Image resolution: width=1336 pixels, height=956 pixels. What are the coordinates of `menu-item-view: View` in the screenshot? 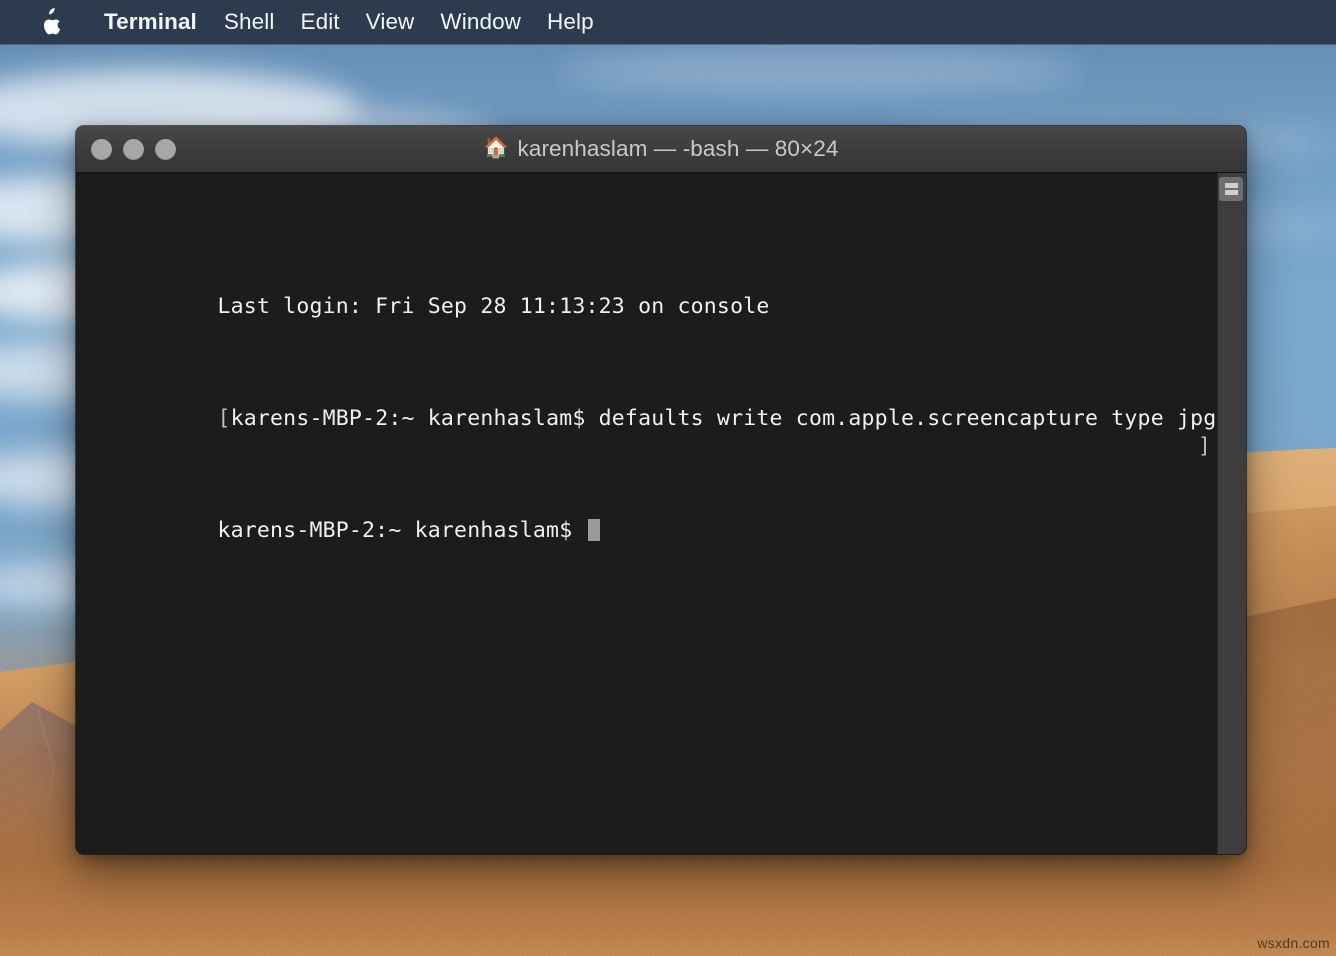 It's located at (390, 22).